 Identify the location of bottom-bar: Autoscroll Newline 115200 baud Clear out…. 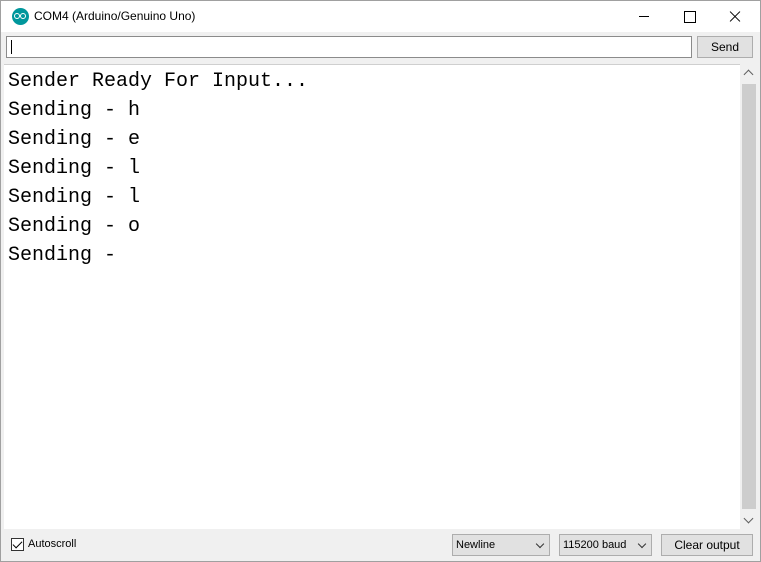
(380, 545).